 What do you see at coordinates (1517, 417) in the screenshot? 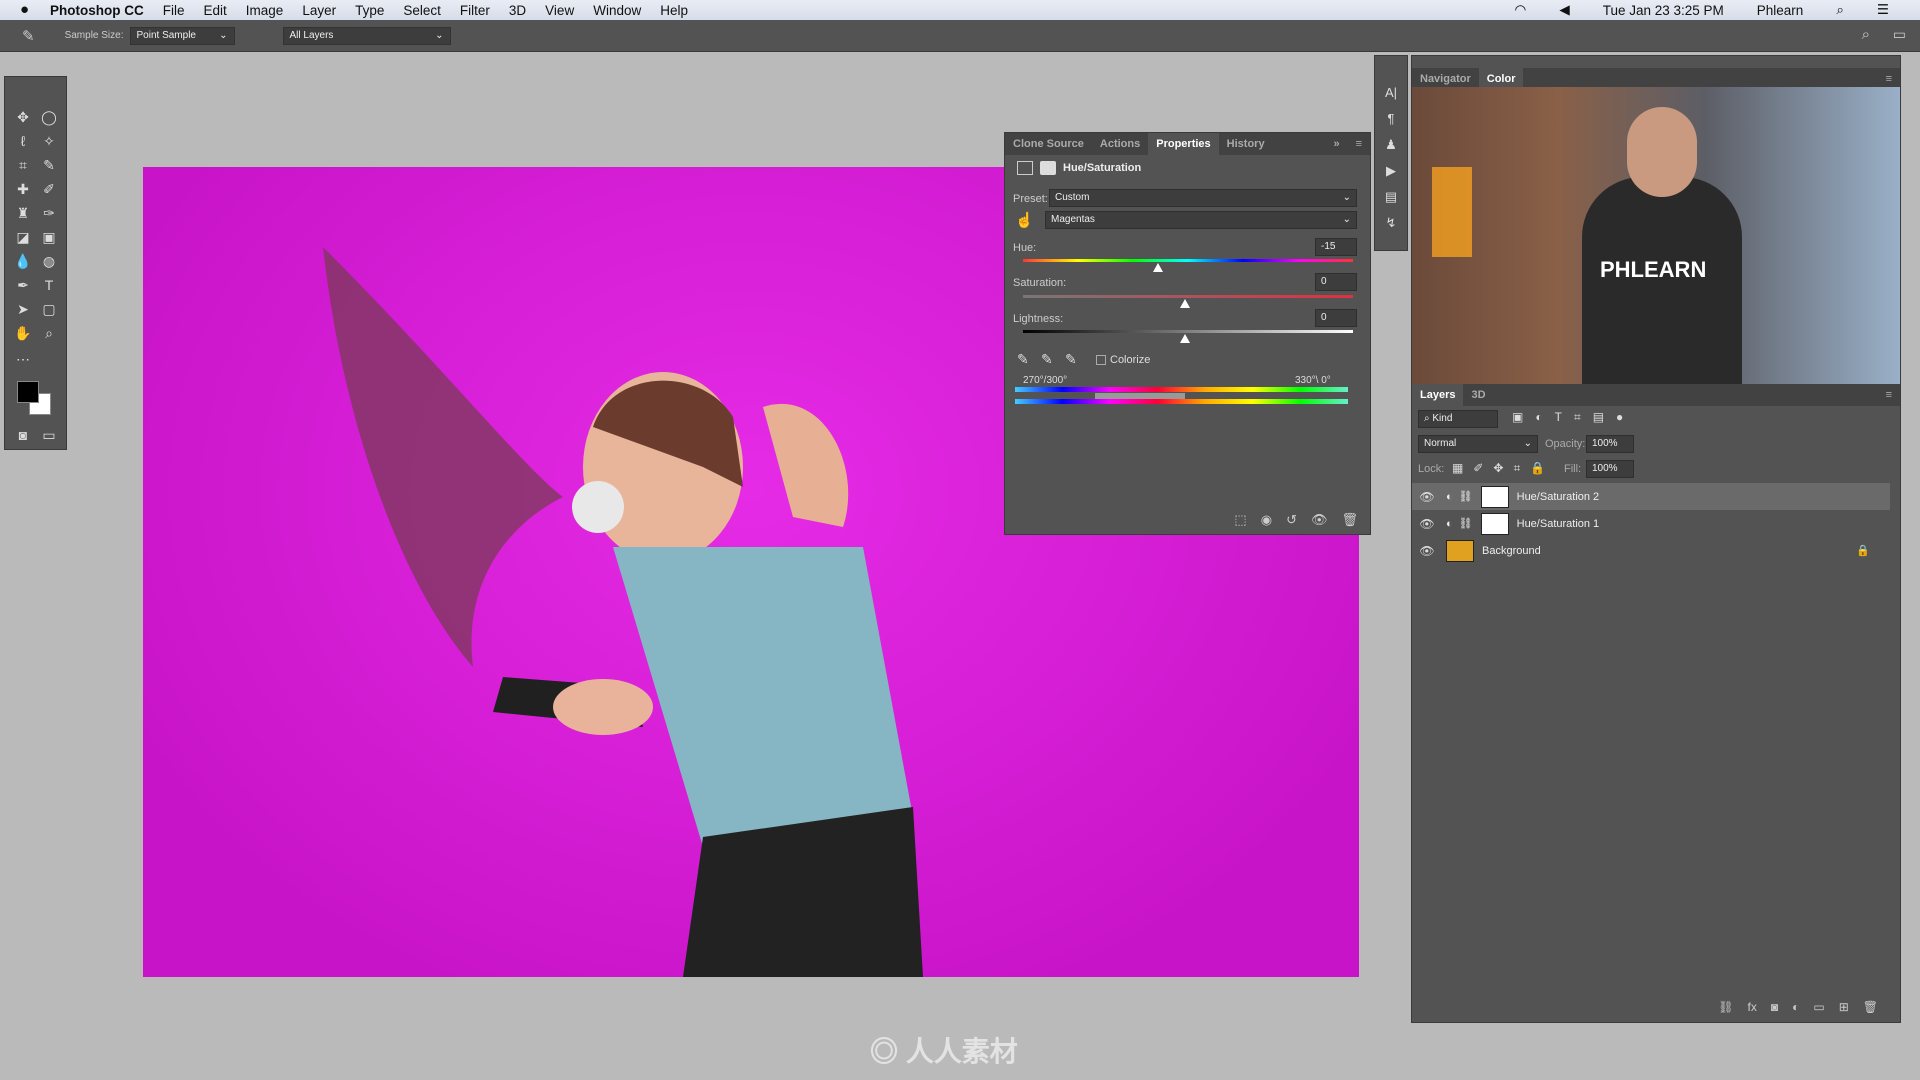
I see `pixel-filter-icon: ▣` at bounding box center [1517, 417].